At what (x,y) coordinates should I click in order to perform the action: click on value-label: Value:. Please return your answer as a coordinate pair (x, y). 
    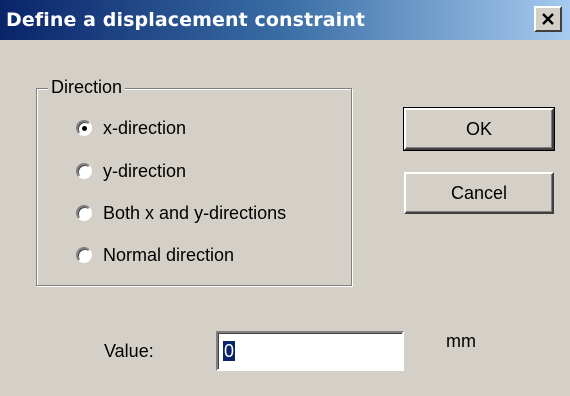
    Looking at the image, I should click on (129, 351).